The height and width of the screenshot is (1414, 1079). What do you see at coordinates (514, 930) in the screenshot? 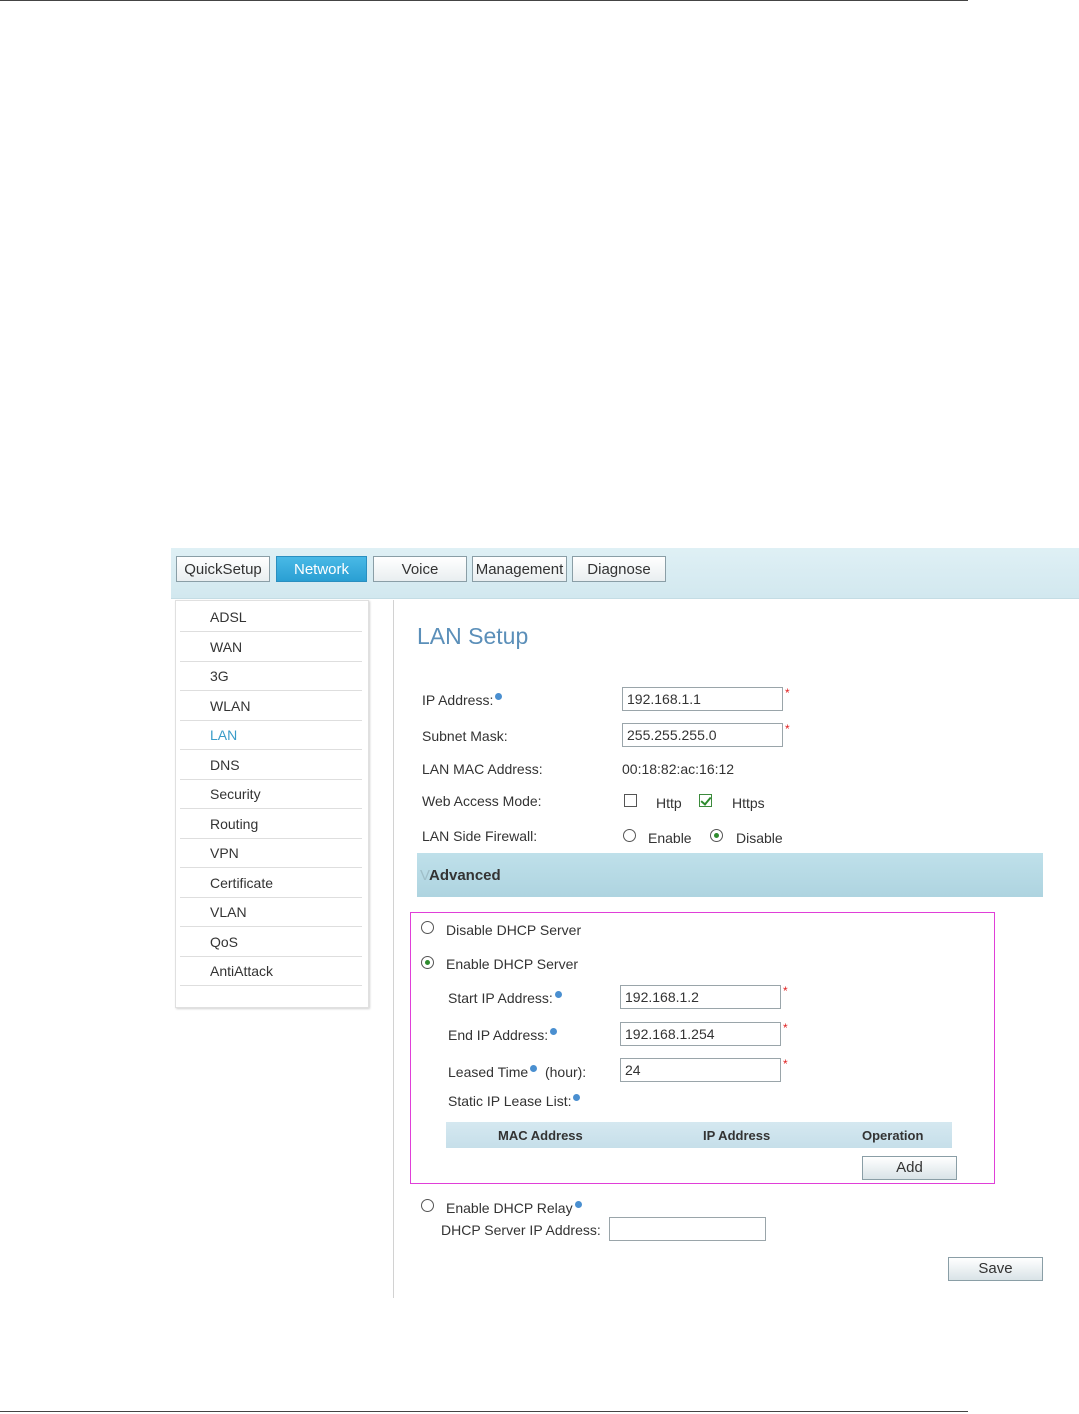
I see `disable-dhcp-label: Disable DHCP Server` at bounding box center [514, 930].